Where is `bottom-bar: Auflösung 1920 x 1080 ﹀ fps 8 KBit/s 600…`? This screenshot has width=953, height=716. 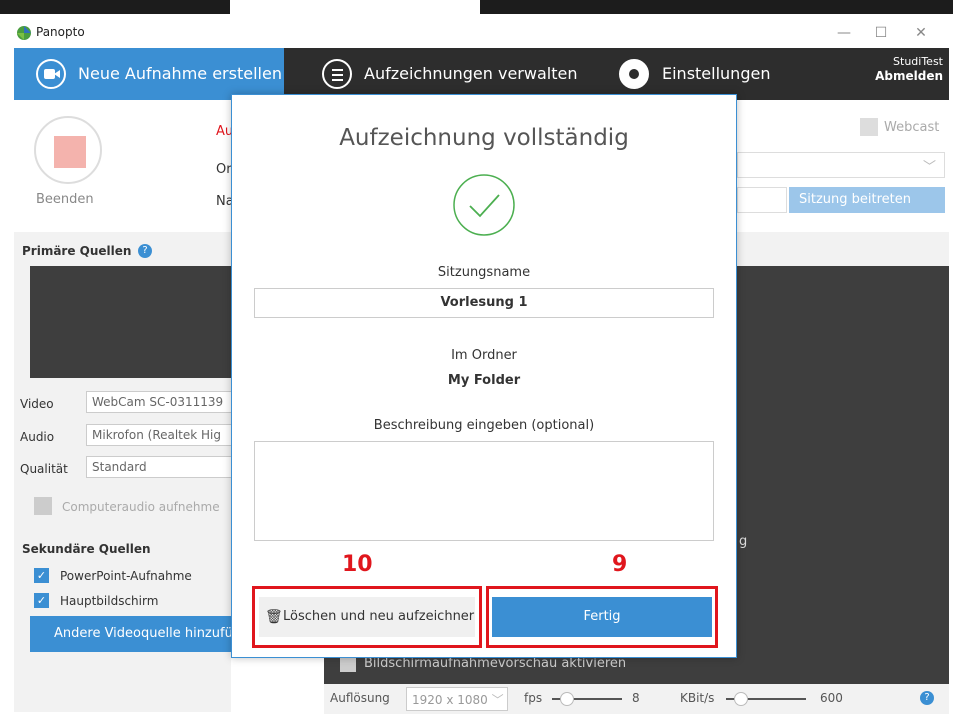
bottom-bar: Auflösung 1920 x 1080 ﹀ fps 8 KBit/s 600… is located at coordinates (636, 699).